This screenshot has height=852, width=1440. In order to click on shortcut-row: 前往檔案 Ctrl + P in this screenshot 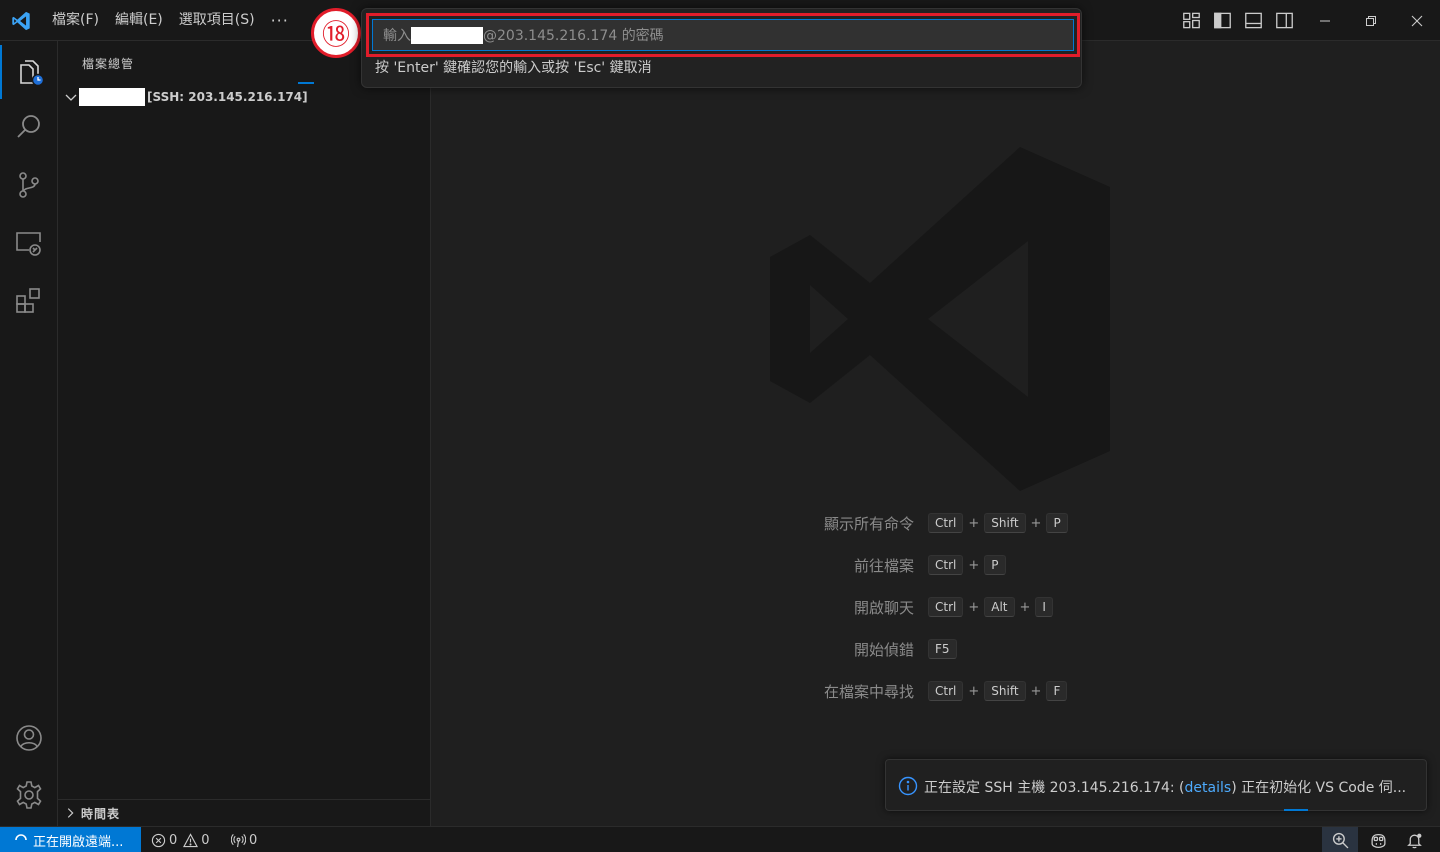, I will do `click(982, 565)`.